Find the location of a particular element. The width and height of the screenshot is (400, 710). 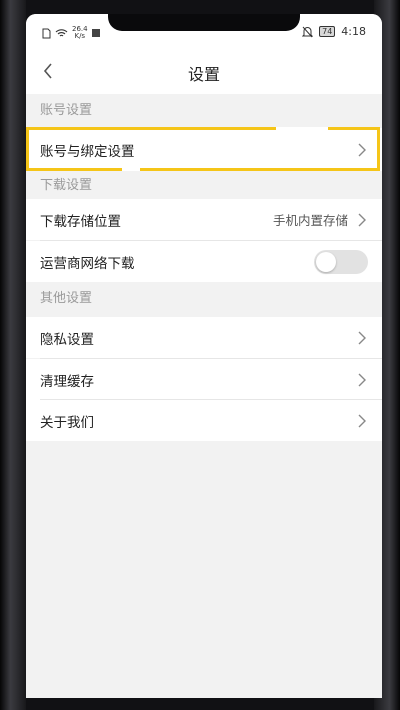

row-about-us: 关于我们 is located at coordinates (204, 420).